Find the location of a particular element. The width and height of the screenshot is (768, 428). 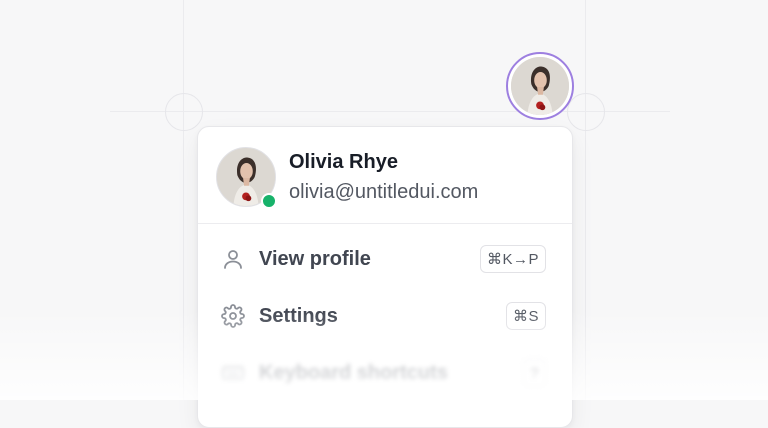

menu-item-label: Settings is located at coordinates (298, 315).